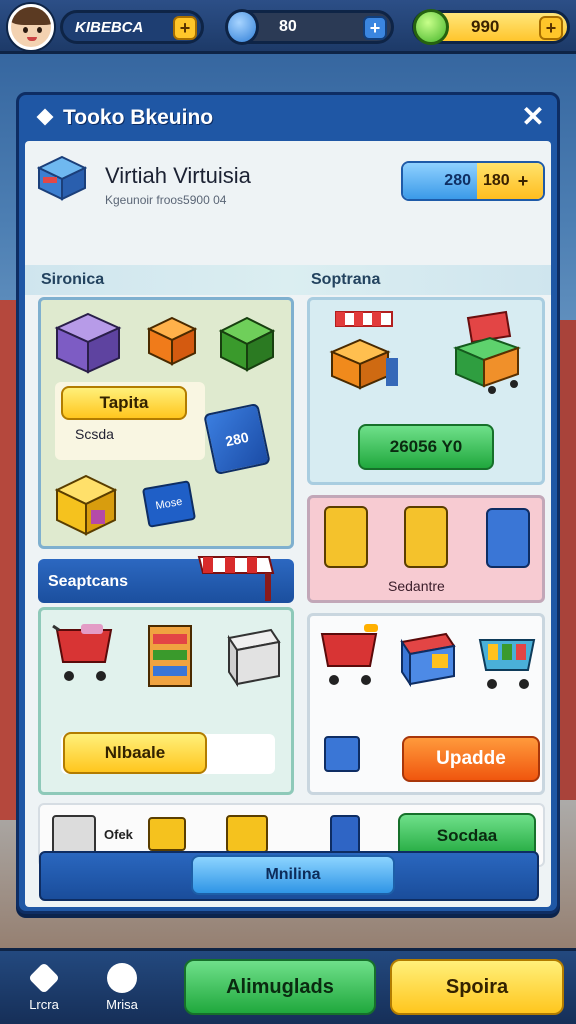 Image resolution: width=576 pixels, height=1024 pixels. What do you see at coordinates (431, 27) in the screenshot?
I see `coin-icon` at bounding box center [431, 27].